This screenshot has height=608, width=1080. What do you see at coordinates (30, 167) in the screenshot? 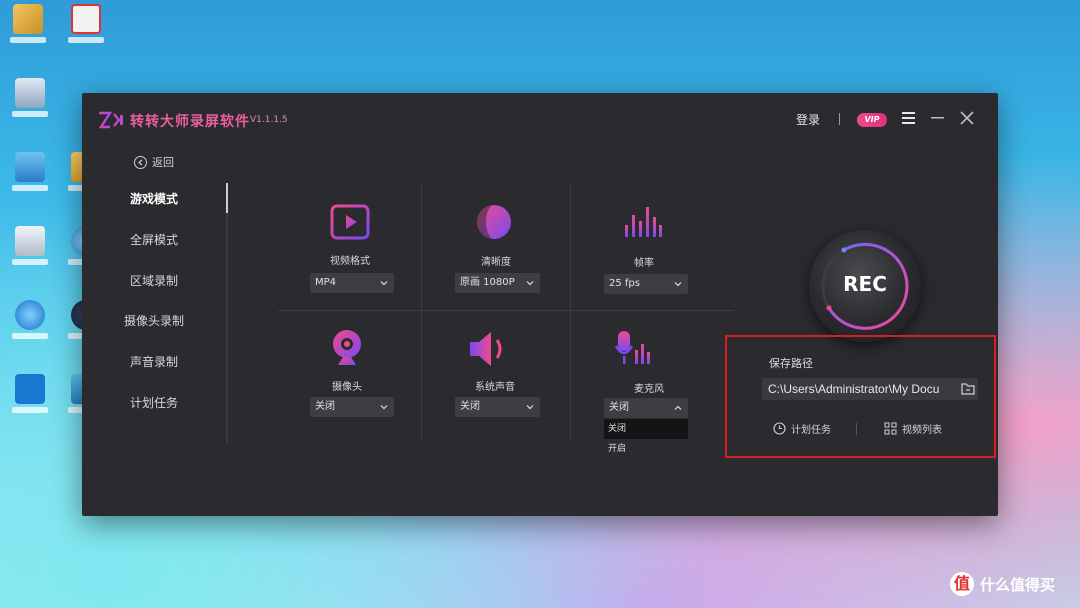
I see `network-icon` at bounding box center [30, 167].